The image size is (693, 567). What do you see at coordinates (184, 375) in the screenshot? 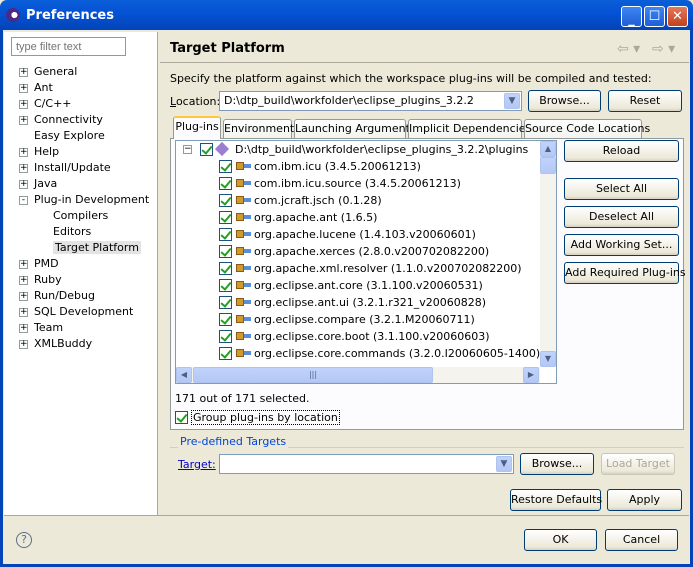
I see `scroll-left-icon: ◀` at bounding box center [184, 375].